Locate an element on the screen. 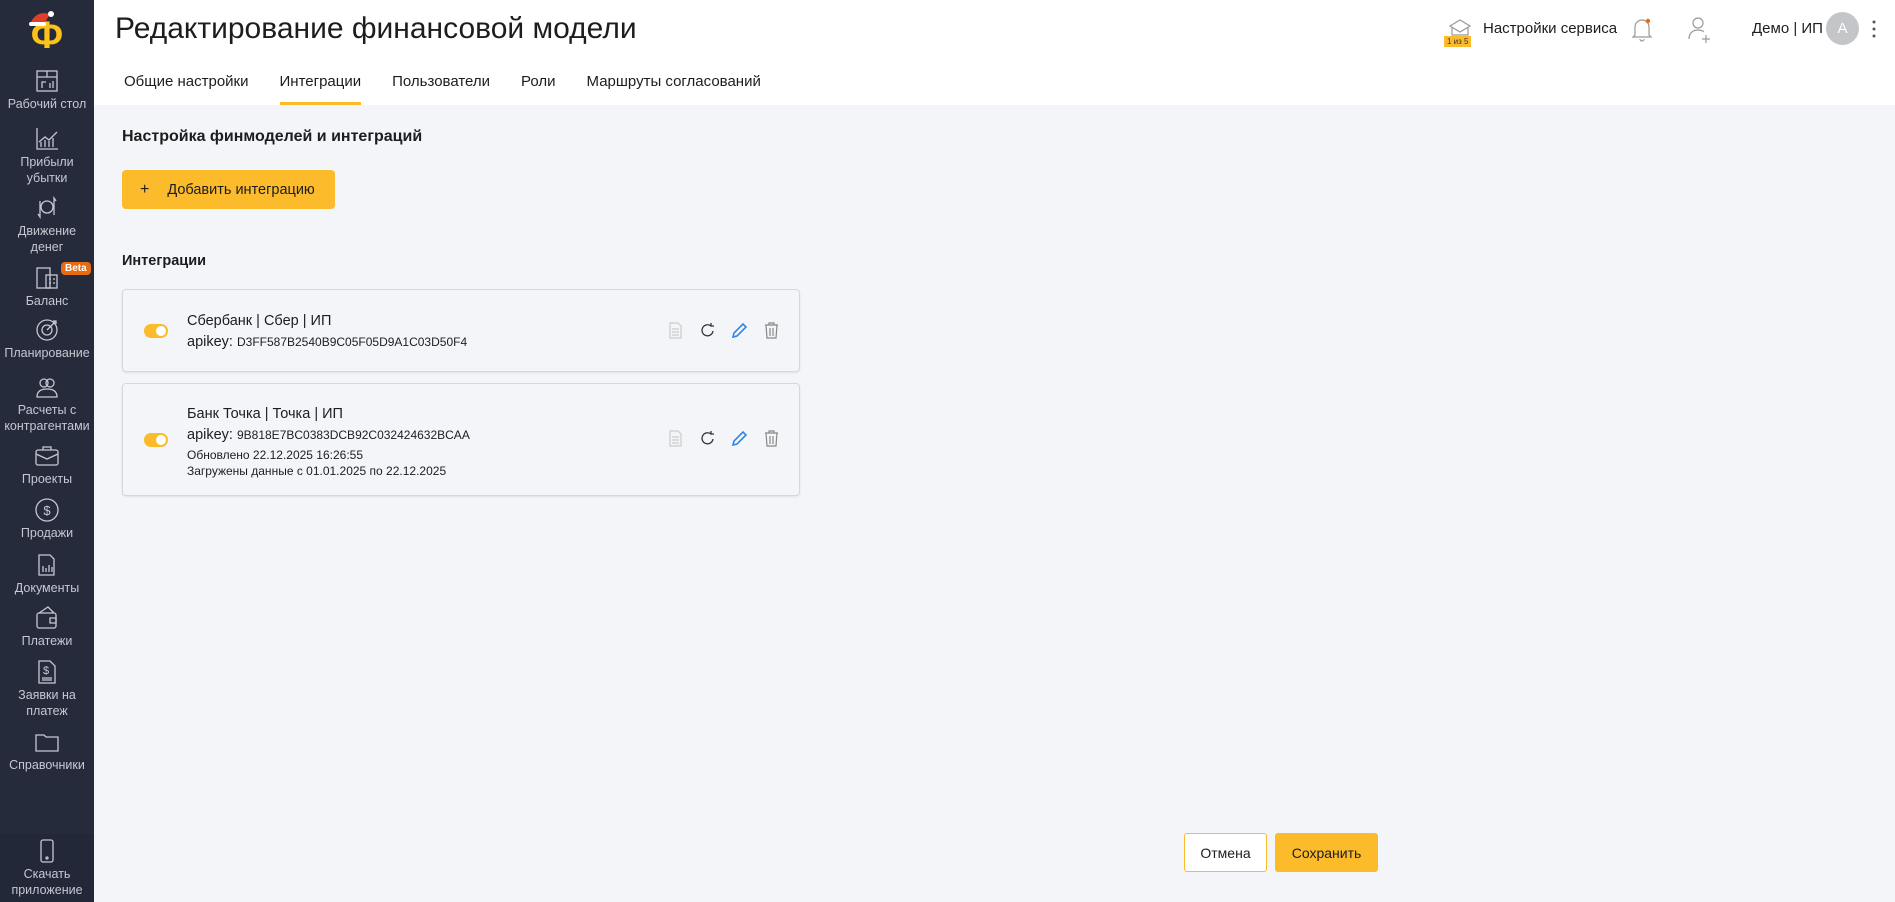  section-title: Настройка финмоделей и интеграций is located at coordinates (272, 136).